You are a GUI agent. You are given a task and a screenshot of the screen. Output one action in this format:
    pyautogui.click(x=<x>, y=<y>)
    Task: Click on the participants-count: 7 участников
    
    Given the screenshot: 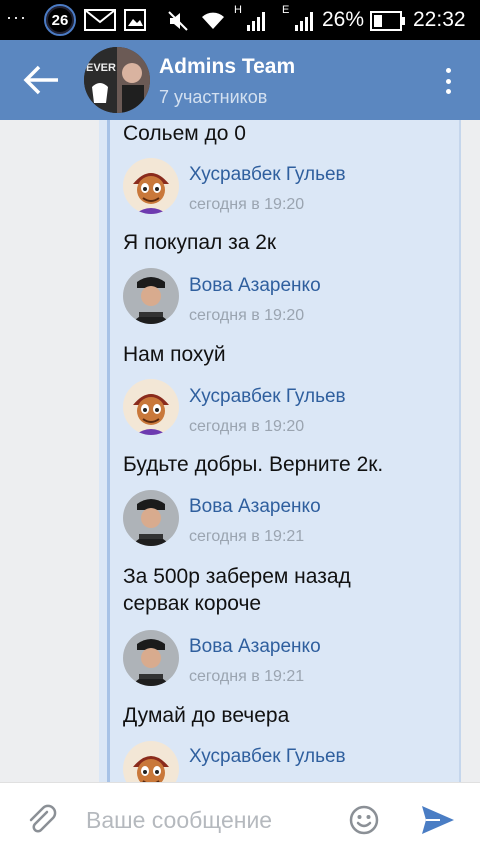 What is the action you would take?
    pyautogui.click(x=213, y=97)
    